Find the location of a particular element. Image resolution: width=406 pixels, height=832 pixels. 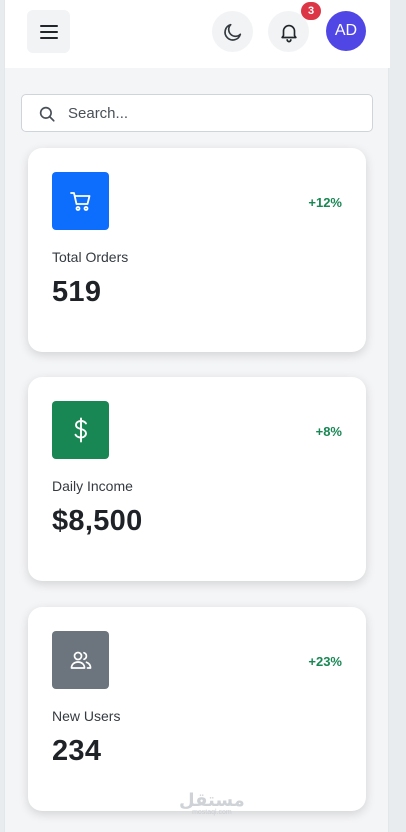

moon-icon is located at coordinates (232, 32).